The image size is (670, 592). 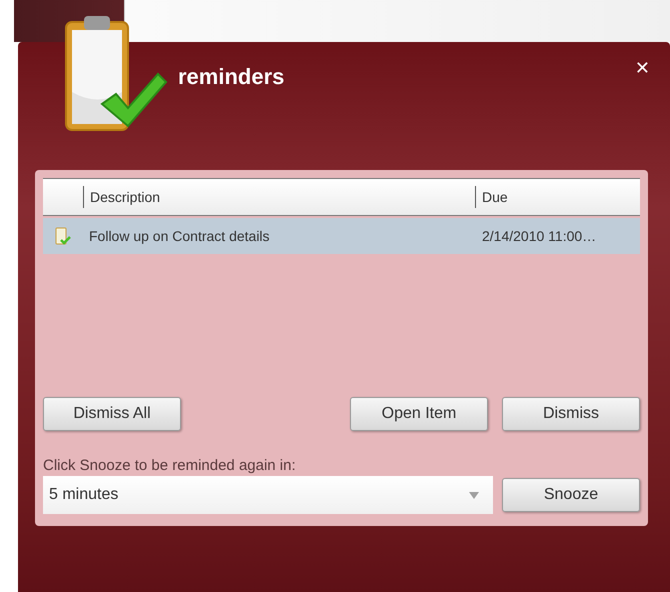 I want to click on column-header: Due, so click(x=557, y=197).